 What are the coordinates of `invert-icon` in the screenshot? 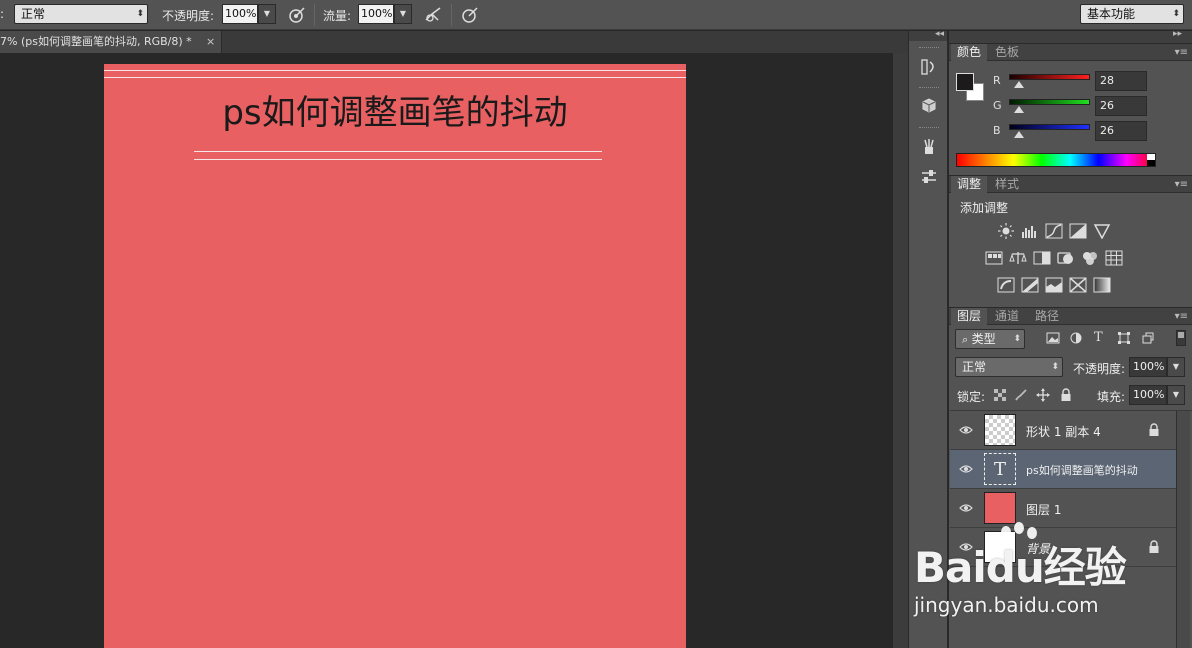 It's located at (1006, 285).